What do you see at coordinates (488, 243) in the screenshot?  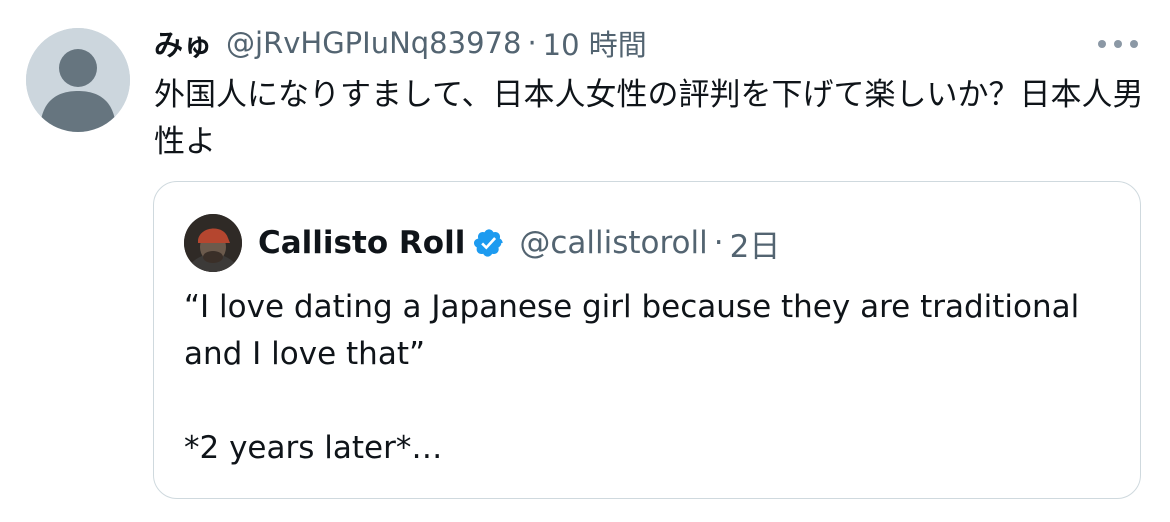 I see `verified-badge-icon` at bounding box center [488, 243].